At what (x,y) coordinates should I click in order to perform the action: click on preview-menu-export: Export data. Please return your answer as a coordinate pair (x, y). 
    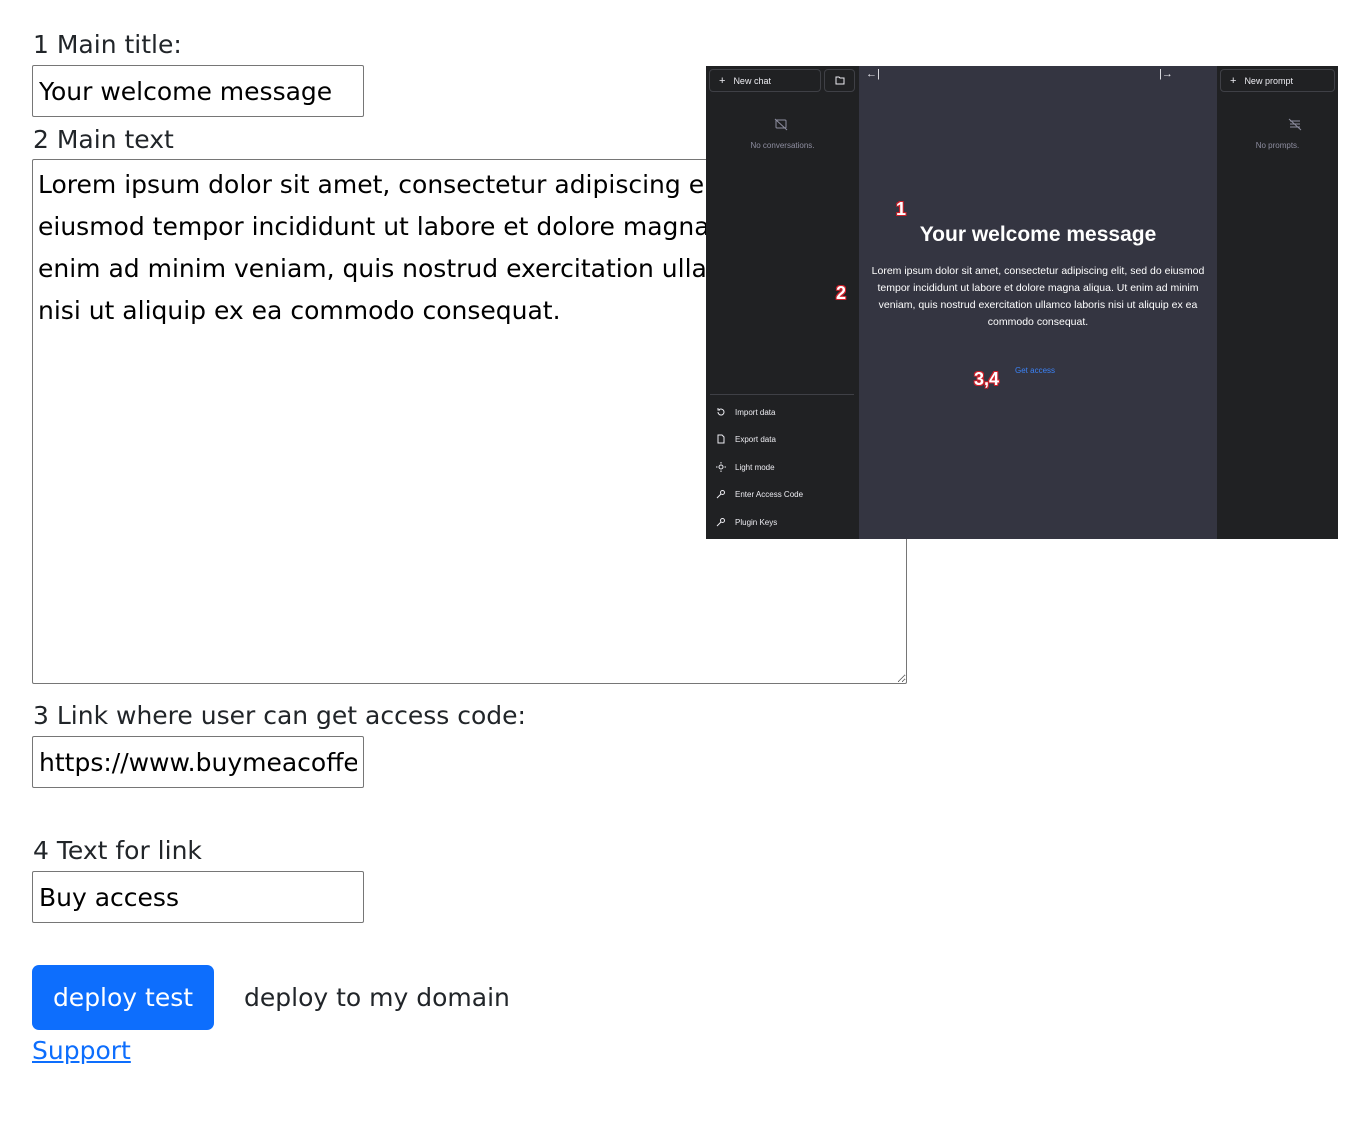
    Looking at the image, I should click on (746, 439).